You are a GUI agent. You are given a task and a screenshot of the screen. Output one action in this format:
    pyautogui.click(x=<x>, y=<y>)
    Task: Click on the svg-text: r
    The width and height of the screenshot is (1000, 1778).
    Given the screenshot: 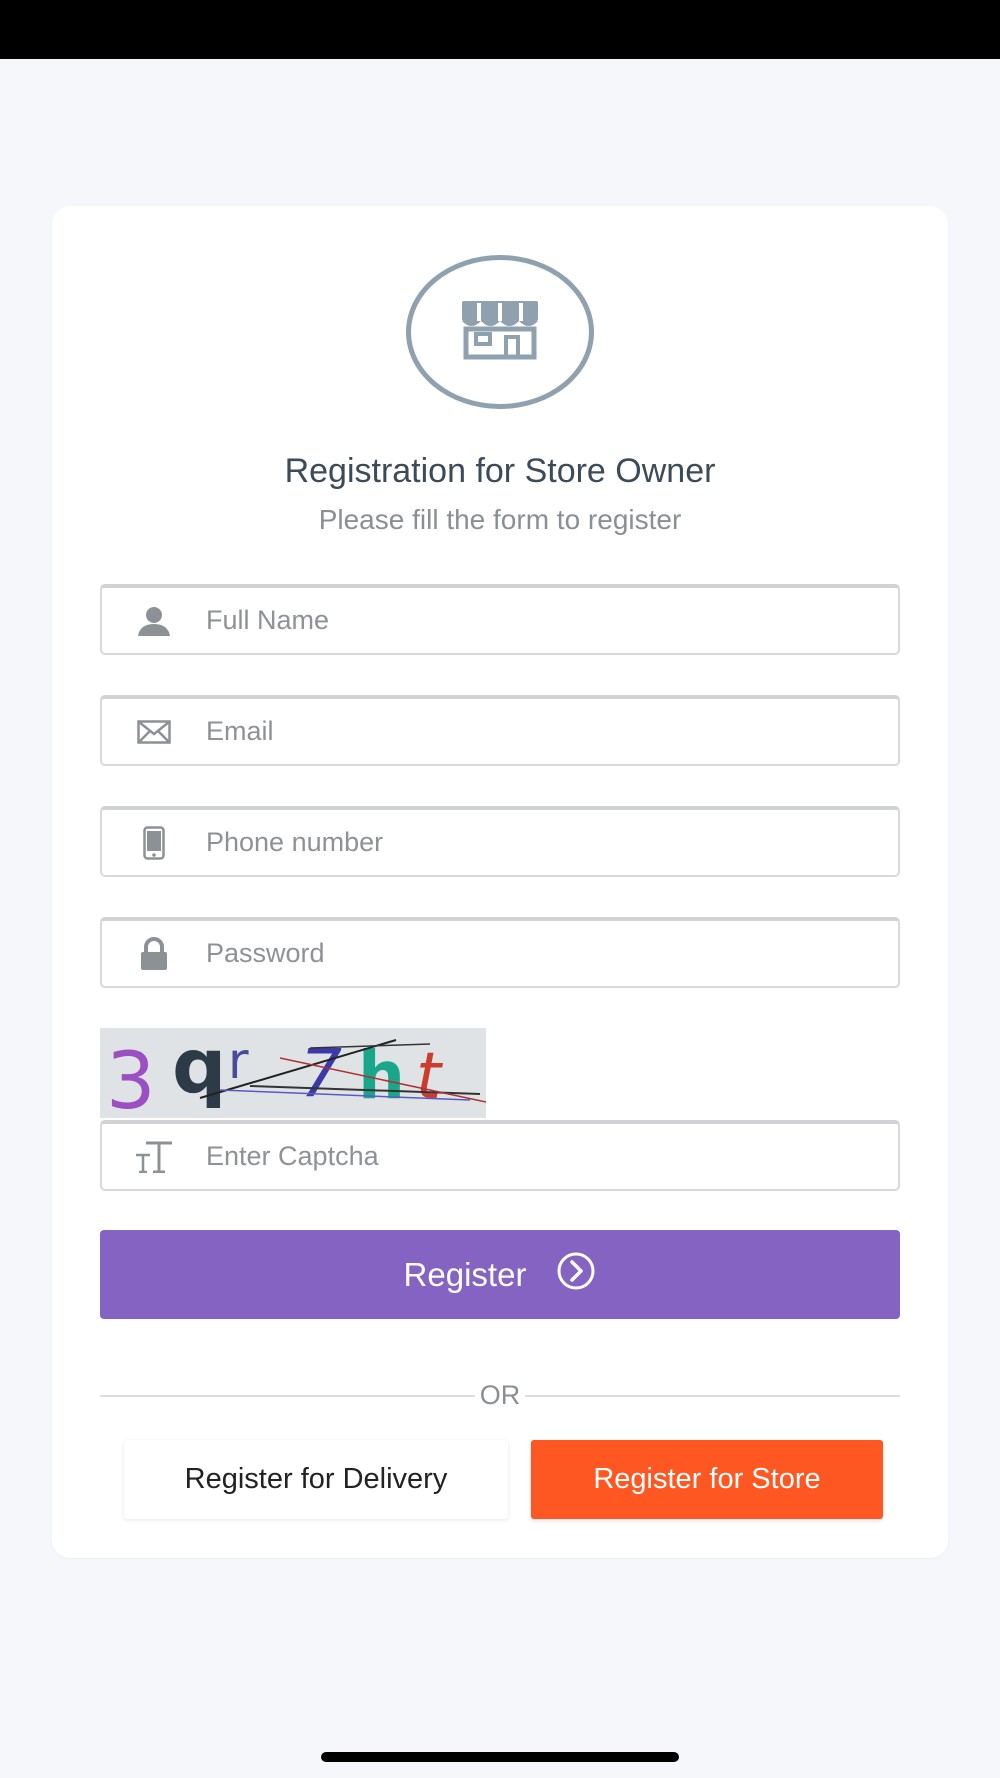 What is the action you would take?
    pyautogui.click(x=238, y=1061)
    